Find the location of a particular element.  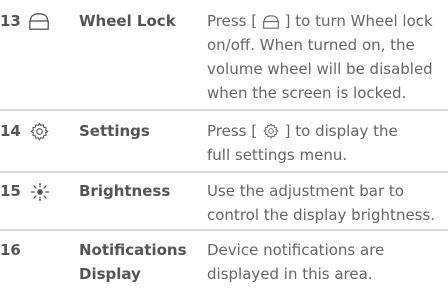

feature-name: Settings is located at coordinates (114, 131).